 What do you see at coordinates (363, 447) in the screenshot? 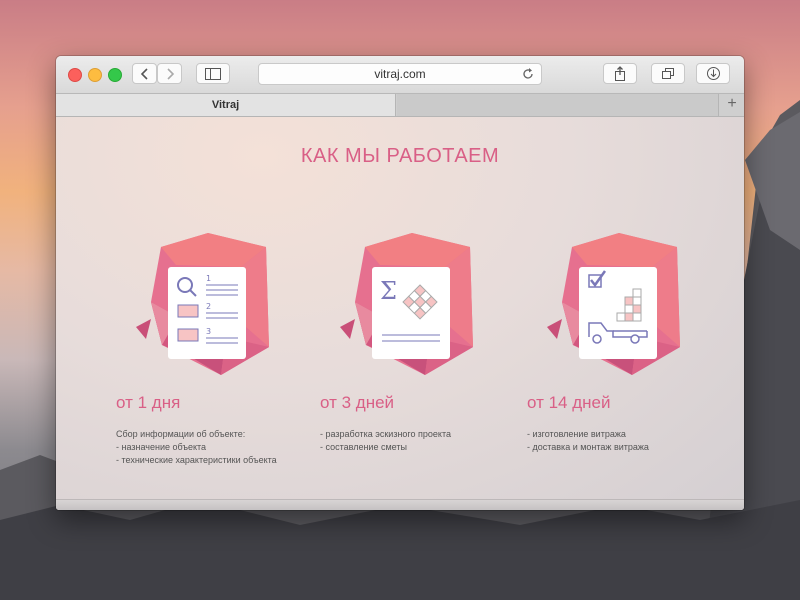
I see `step-2-line: - составление сметы` at bounding box center [363, 447].